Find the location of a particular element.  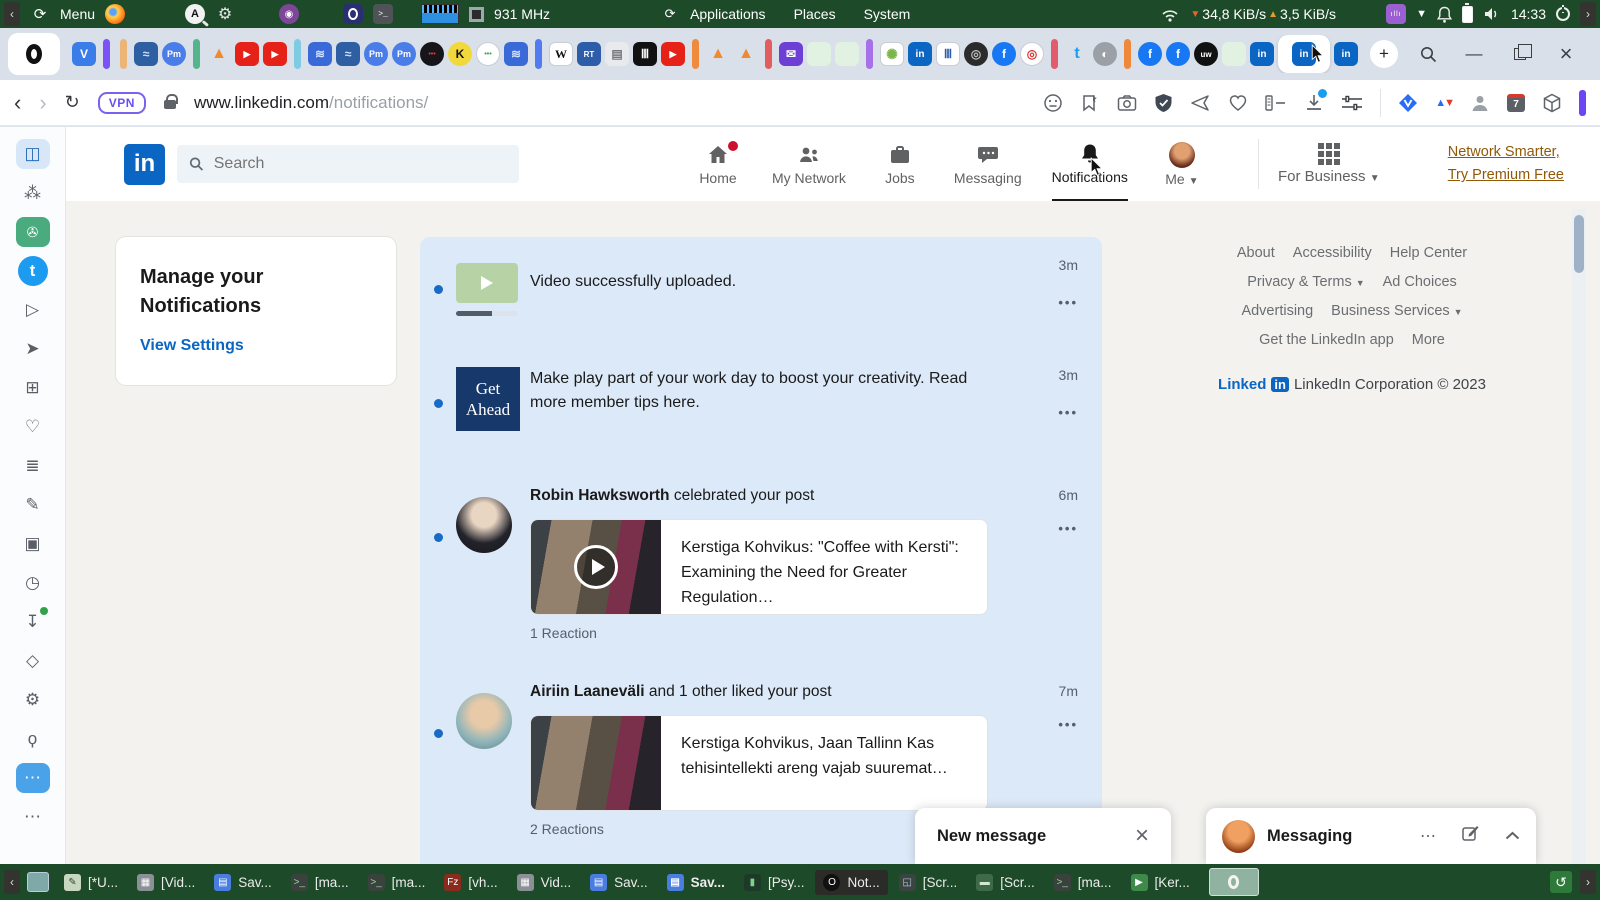

tab-uw-black-icon: uw is located at coordinates (1206, 54).